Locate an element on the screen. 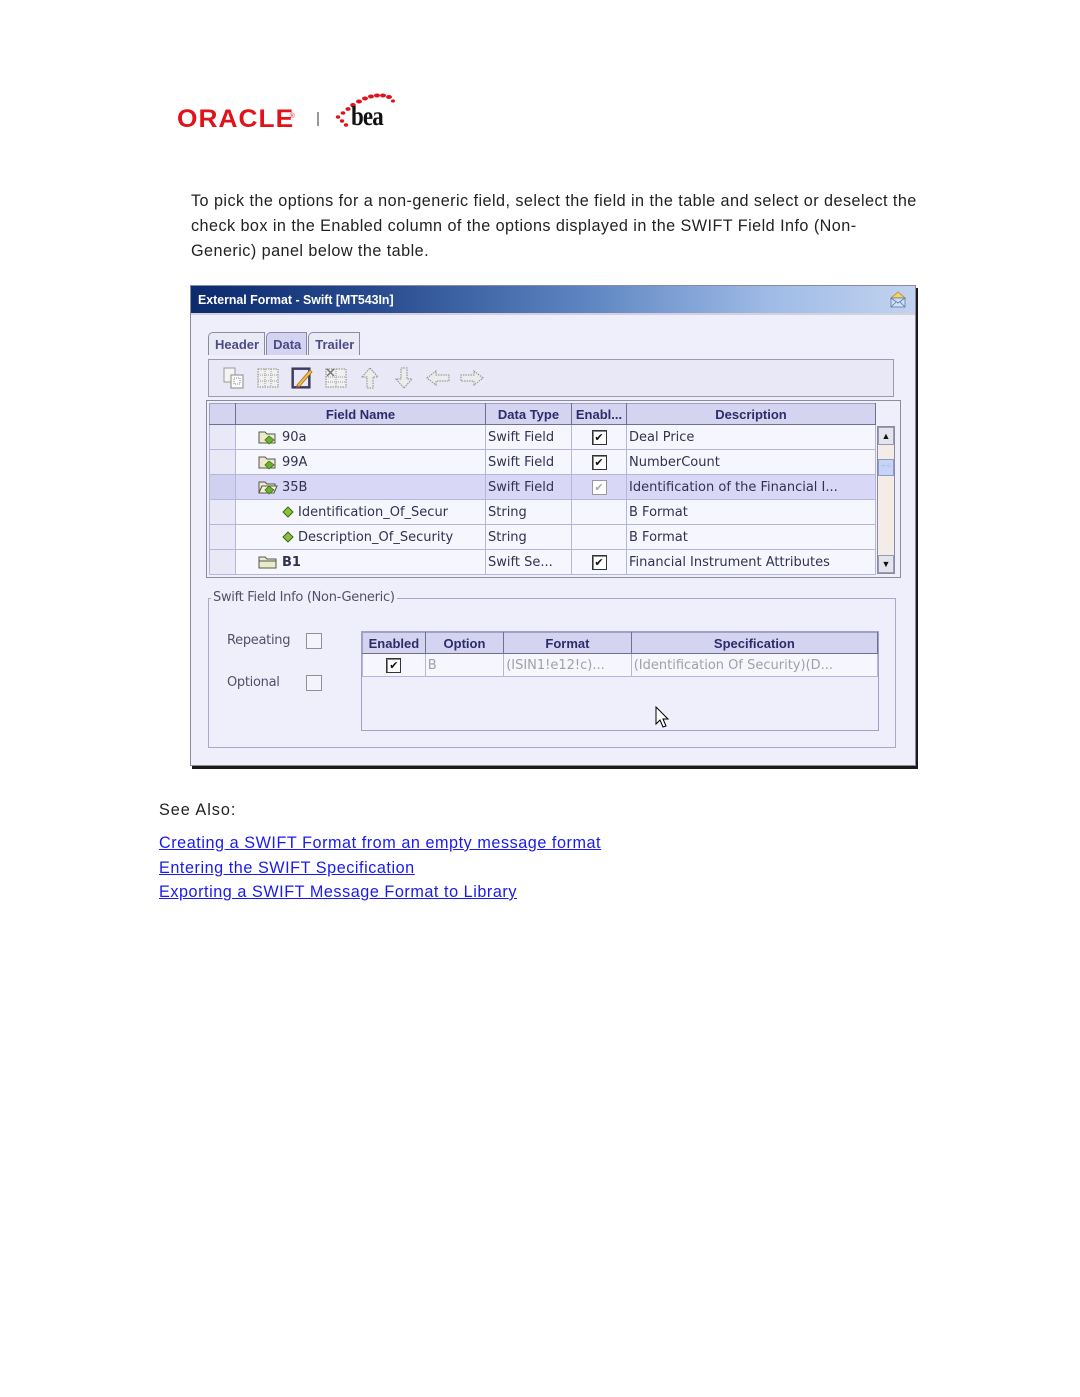 This screenshot has height=1397, width=1080. move-right-icon is located at coordinates (472, 378).